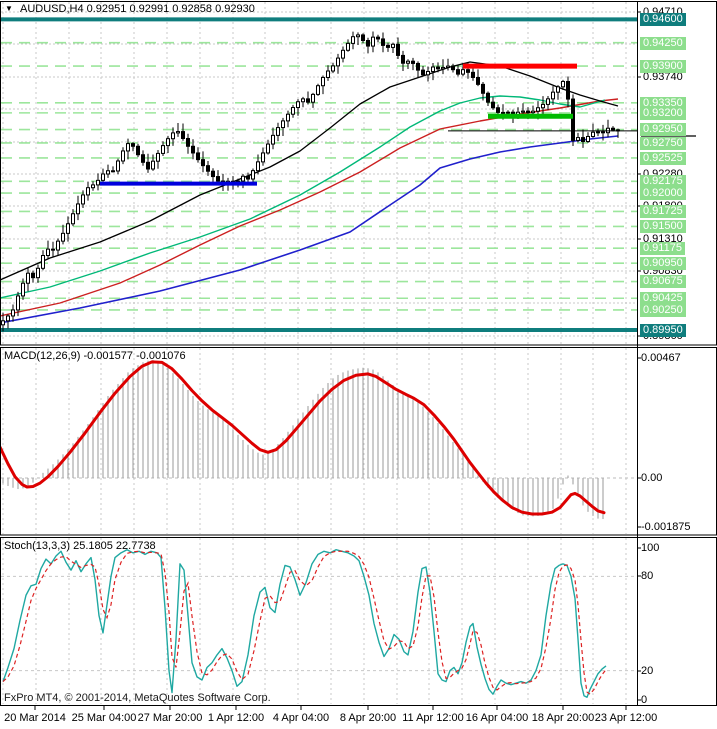 This screenshot has height=729, width=717. What do you see at coordinates (358, 717) in the screenshot?
I see `time-axis` at bounding box center [358, 717].